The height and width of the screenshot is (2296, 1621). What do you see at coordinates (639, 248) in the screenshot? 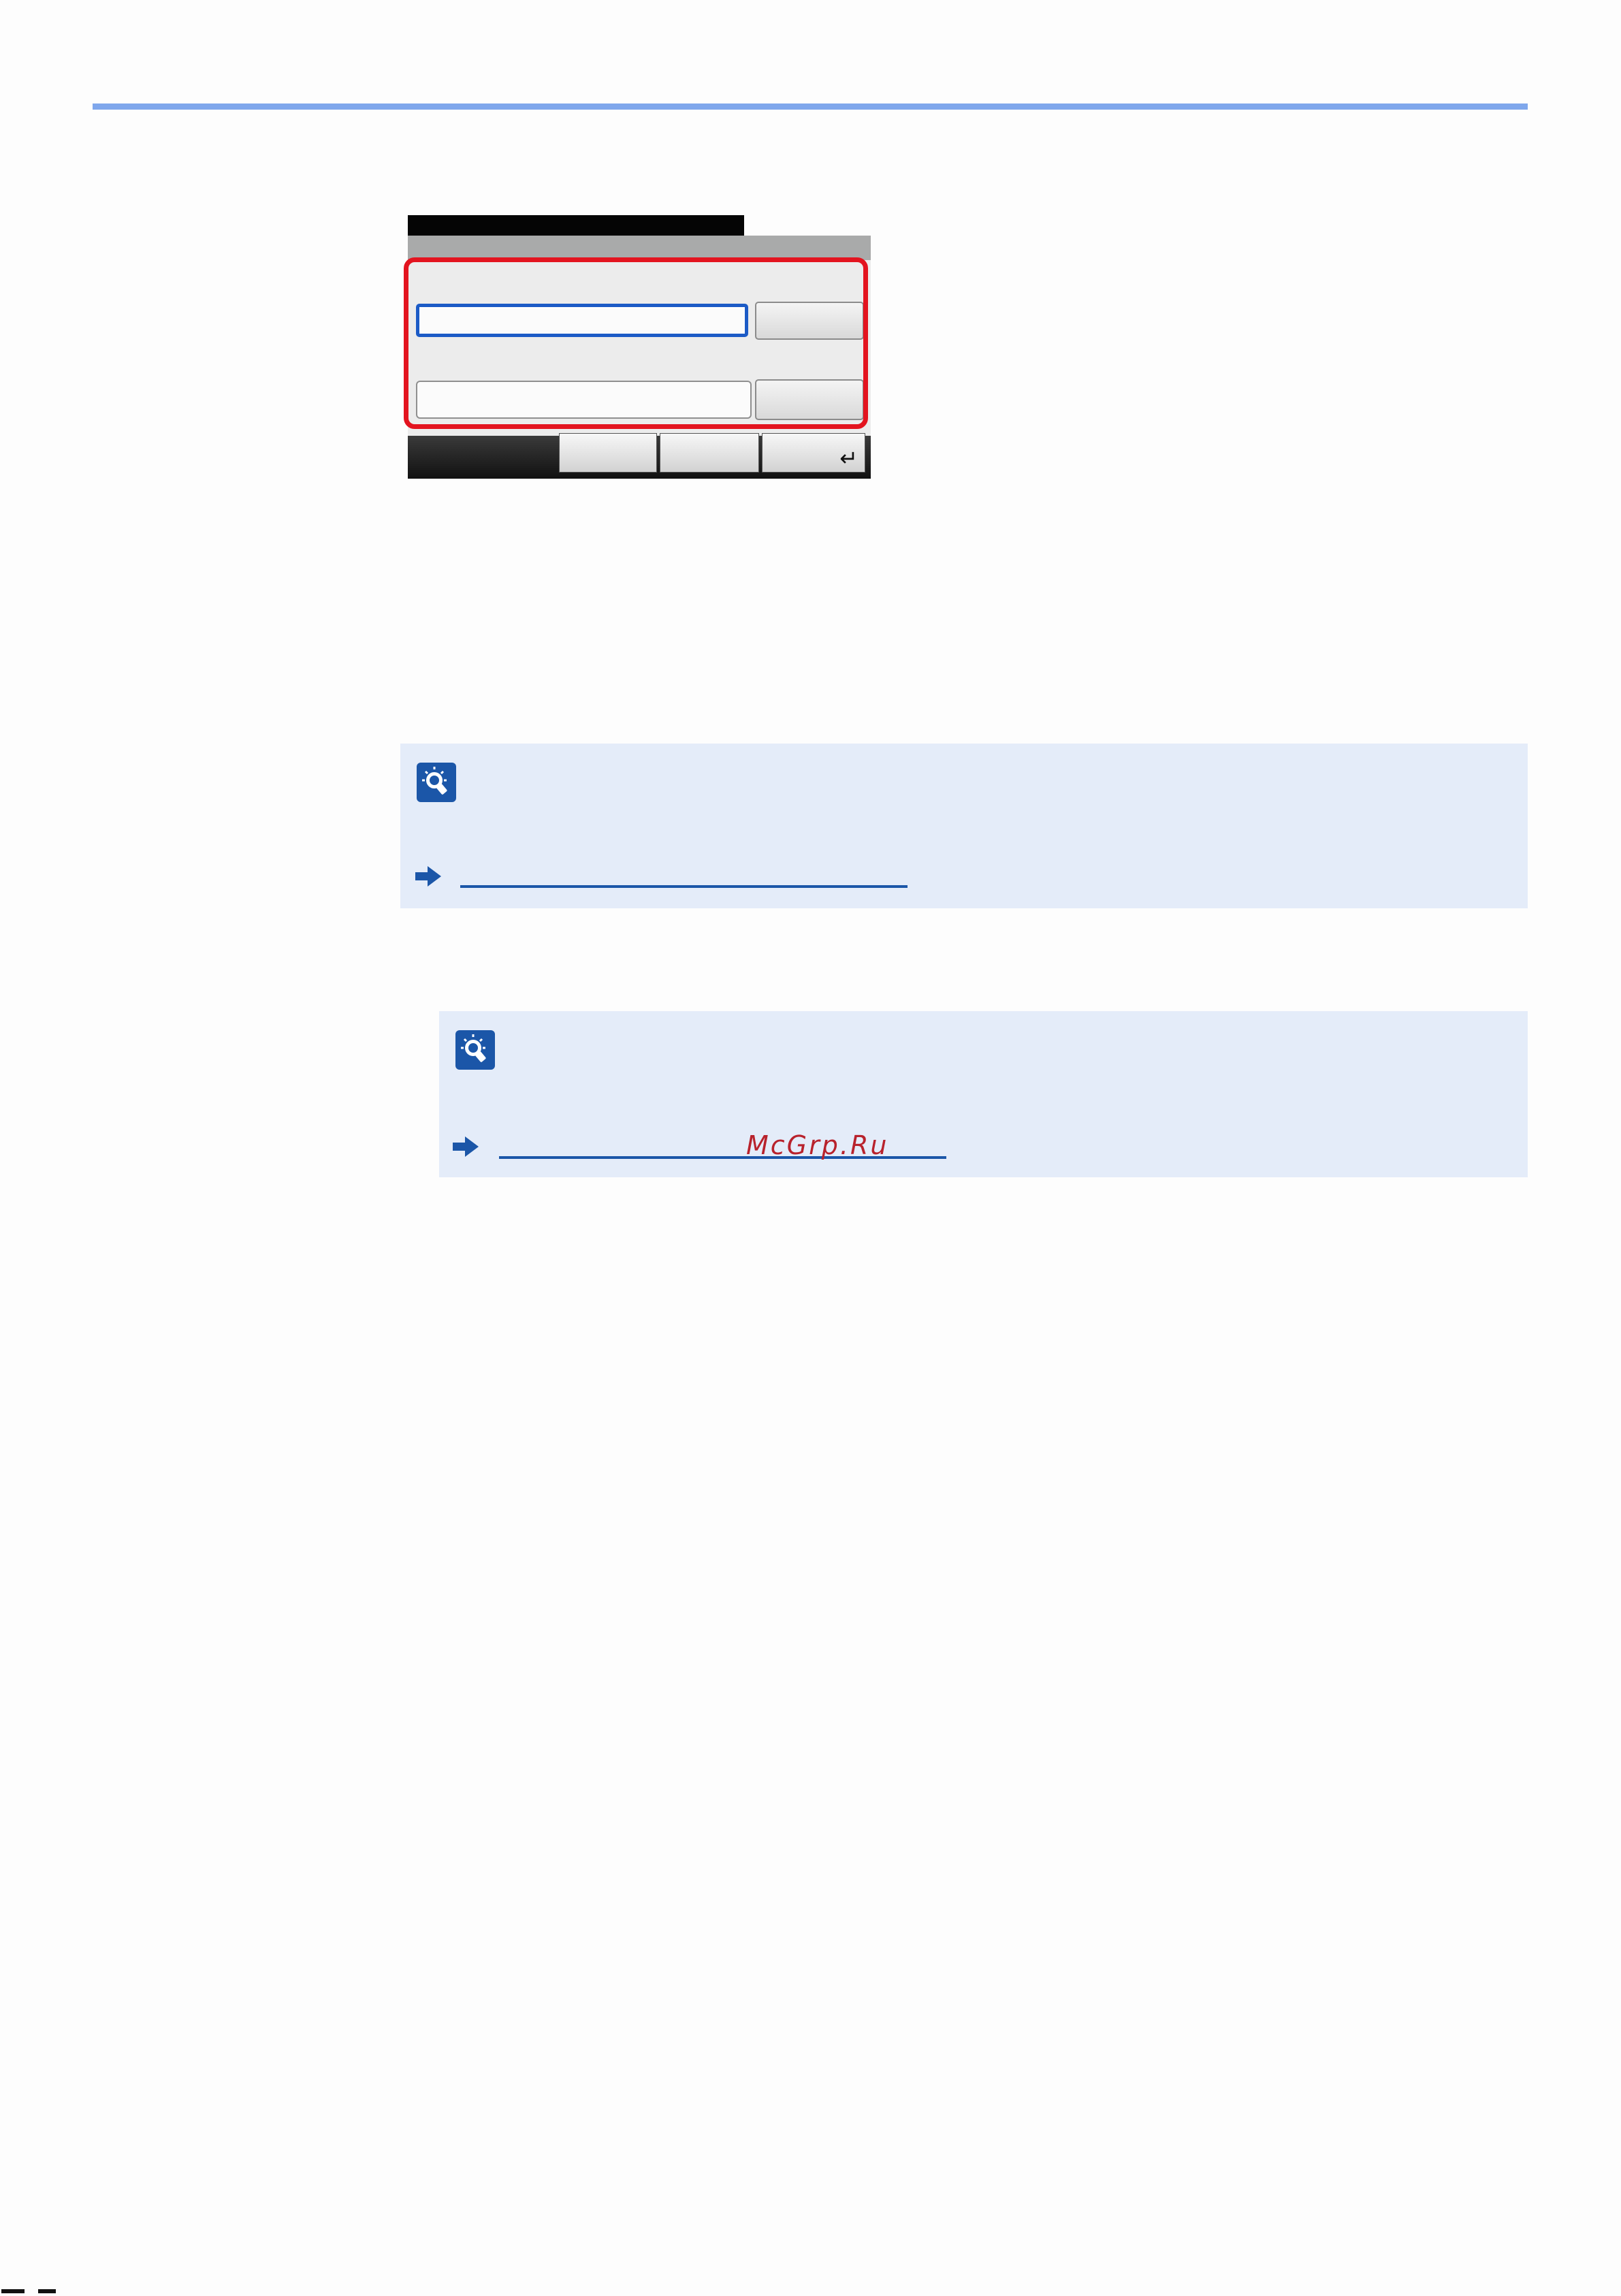
I see `panel-header-bar` at bounding box center [639, 248].